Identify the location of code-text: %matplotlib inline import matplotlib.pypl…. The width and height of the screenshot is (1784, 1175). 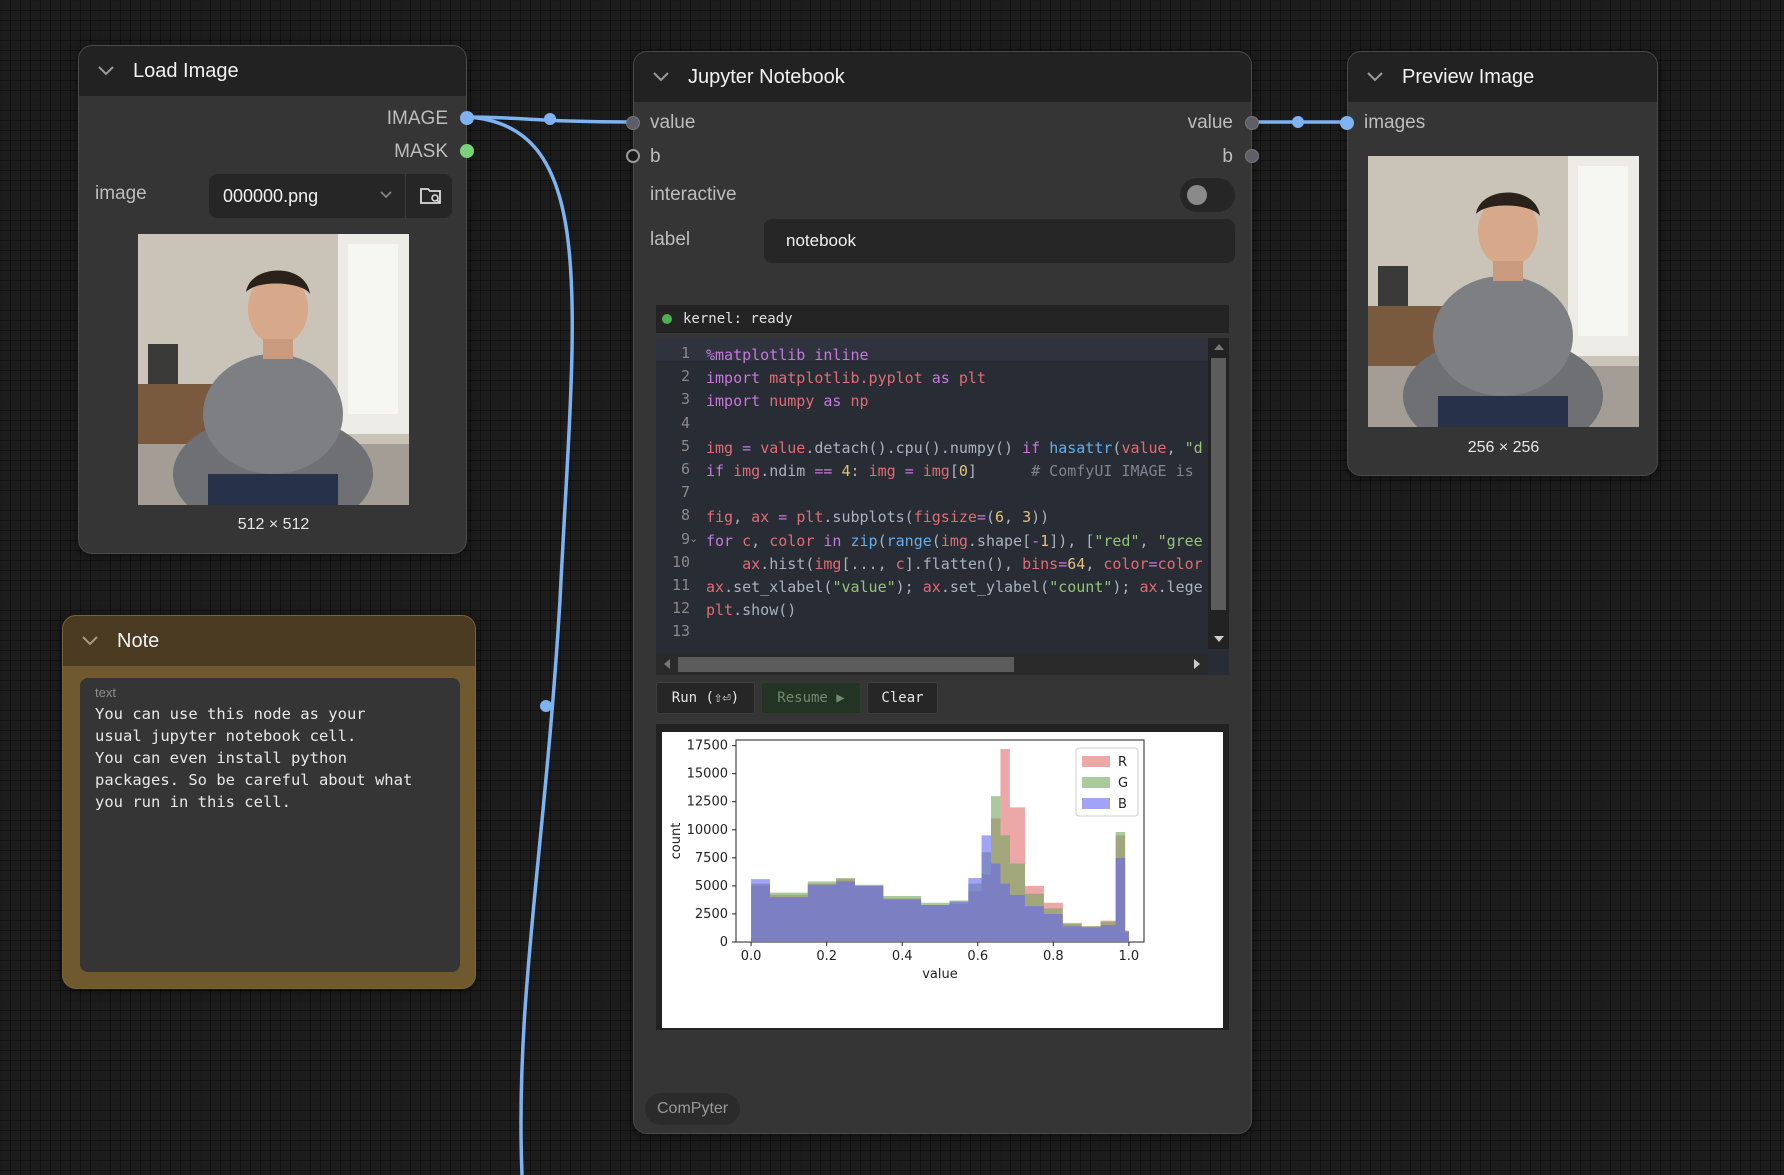
(957, 494).